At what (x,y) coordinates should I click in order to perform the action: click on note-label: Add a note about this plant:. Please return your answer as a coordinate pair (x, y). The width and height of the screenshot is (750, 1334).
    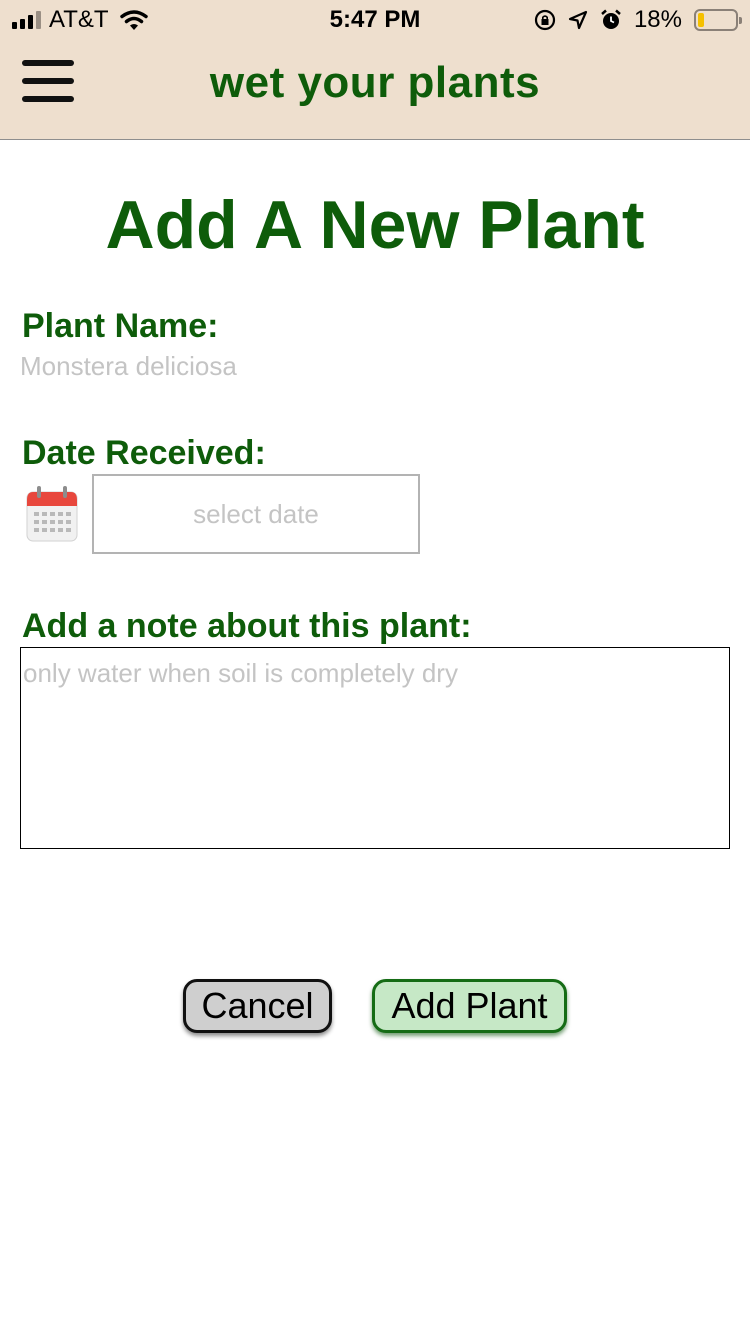
    Looking at the image, I should click on (247, 626).